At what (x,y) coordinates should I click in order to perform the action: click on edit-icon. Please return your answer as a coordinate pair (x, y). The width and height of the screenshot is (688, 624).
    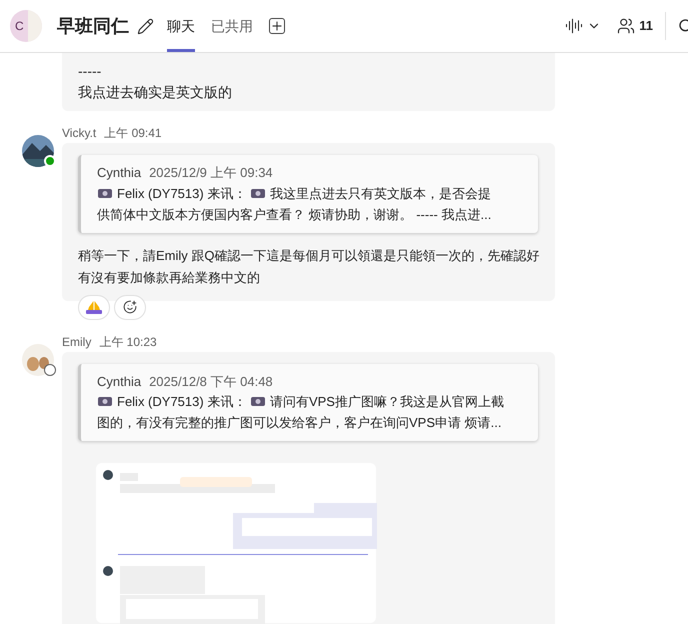
    Looking at the image, I should click on (145, 26).